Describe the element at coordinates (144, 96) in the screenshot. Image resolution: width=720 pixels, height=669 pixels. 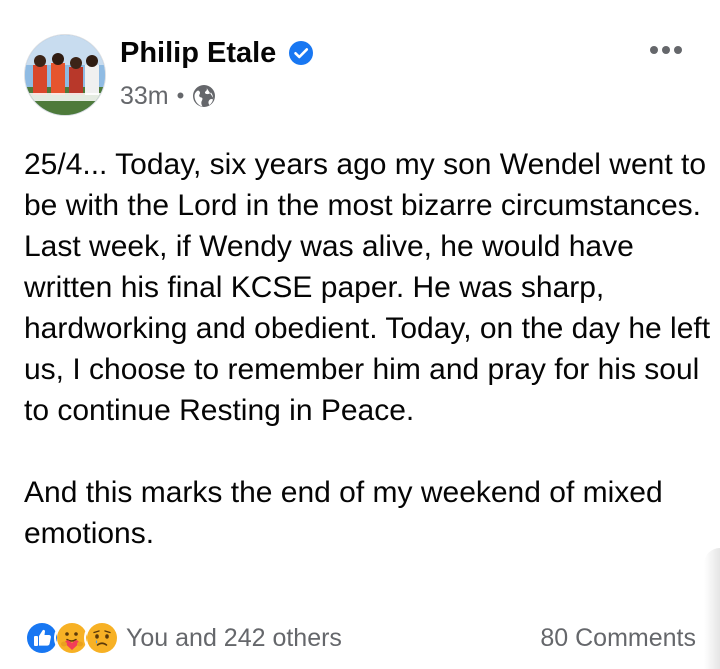
I see `post-timestamp: 33m` at that location.